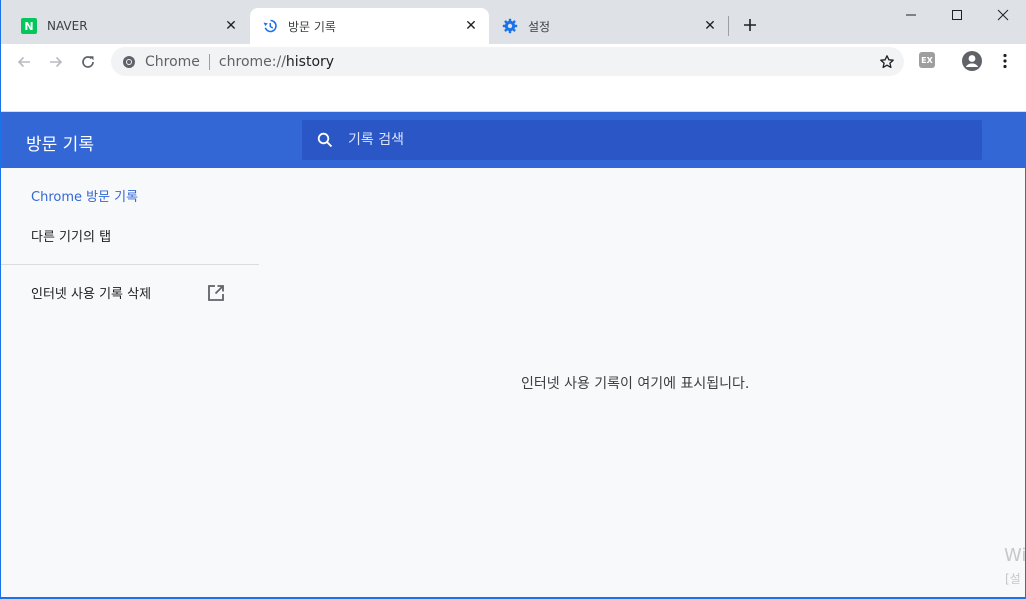 This screenshot has width=1026, height=599. I want to click on arrow-left-icon, so click(23, 62).